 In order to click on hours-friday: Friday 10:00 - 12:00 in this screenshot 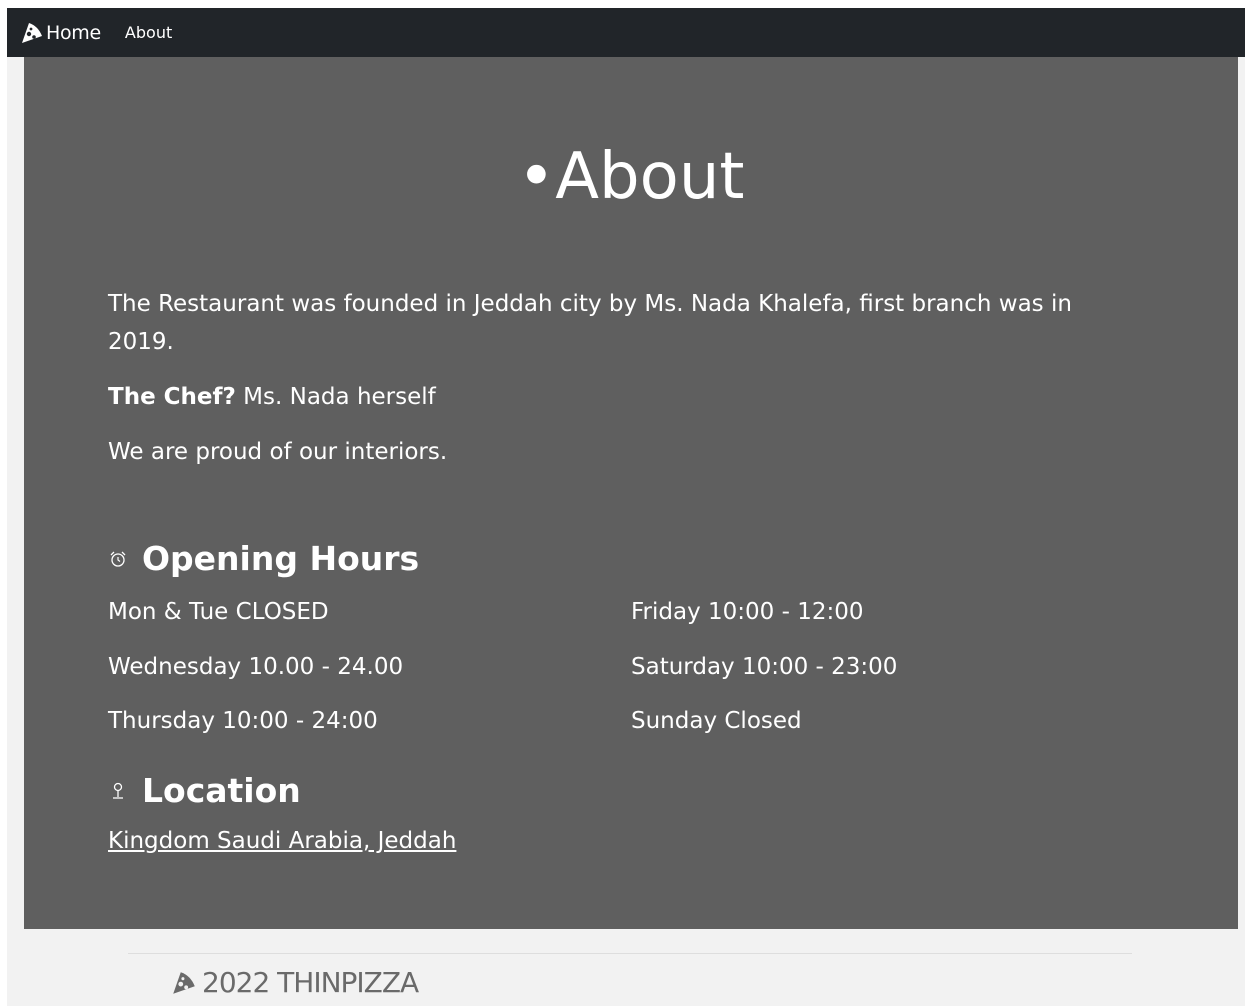, I will do `click(747, 612)`.